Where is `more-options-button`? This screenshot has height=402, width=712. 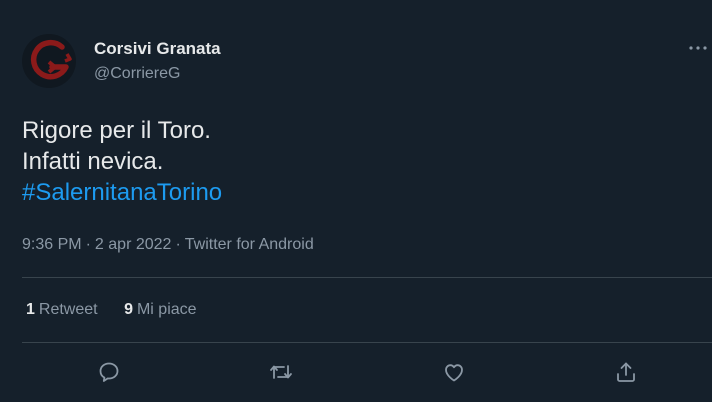
more-options-button is located at coordinates (698, 48).